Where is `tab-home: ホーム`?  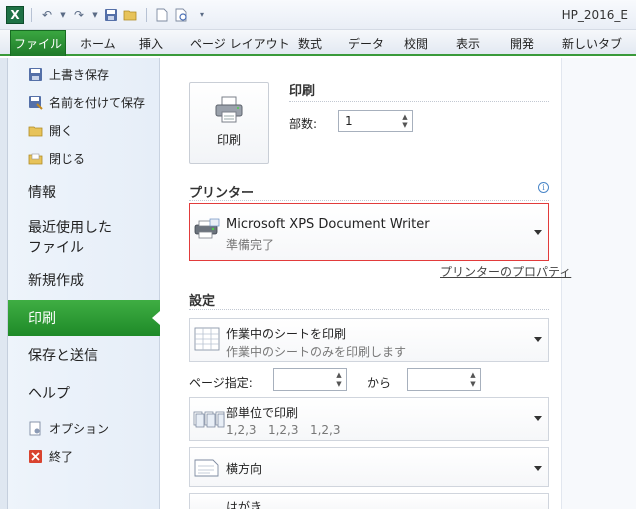
tab-home: ホーム is located at coordinates (98, 43).